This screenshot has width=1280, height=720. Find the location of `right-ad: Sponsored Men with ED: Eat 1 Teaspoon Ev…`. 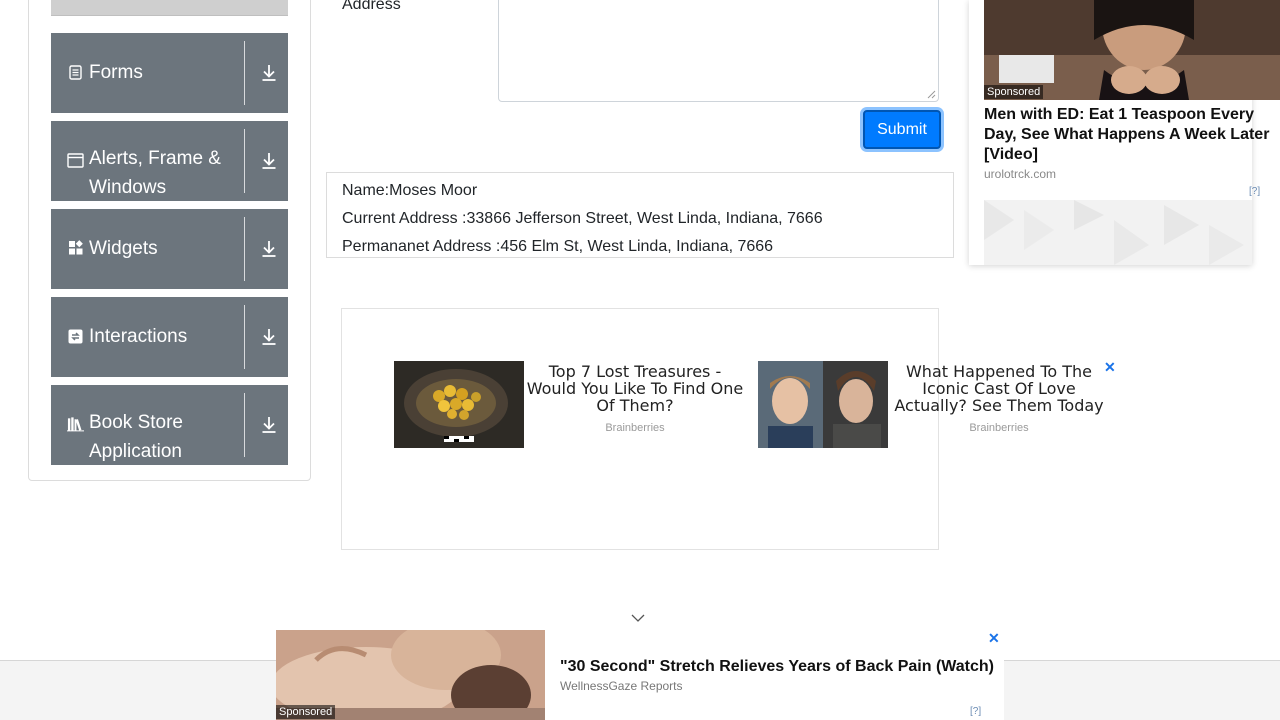

right-ad: Sponsored Men with ED: Eat 1 Teaspoon Ev… is located at coordinates (1124, 132).